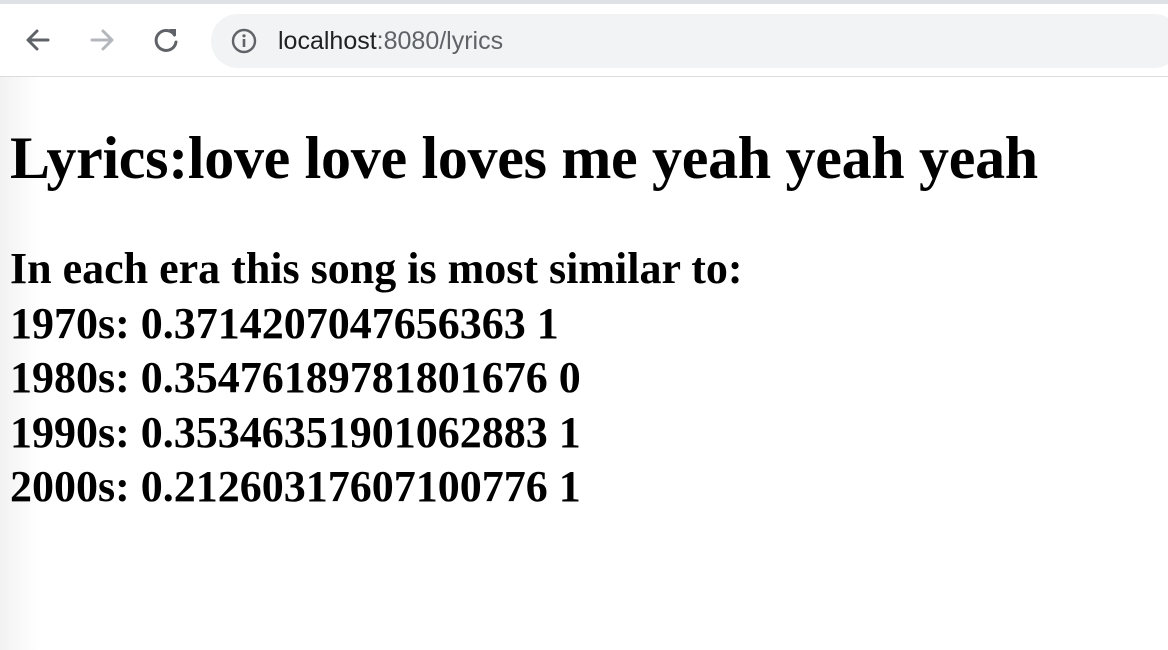  Describe the element at coordinates (295, 432) in the screenshot. I see `era-line-1990s: 1990s: 0.35346351901062883 1` at that location.